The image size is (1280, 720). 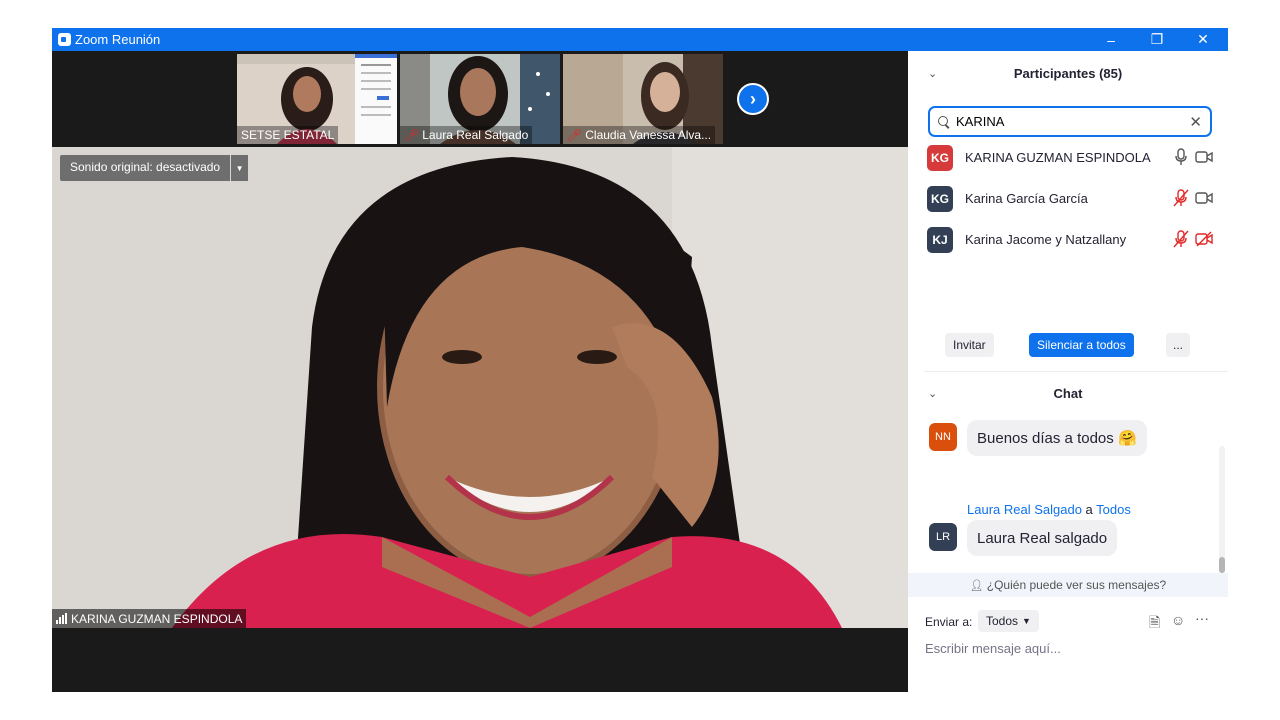 What do you see at coordinates (1204, 239) in the screenshot?
I see `video-off-icon` at bounding box center [1204, 239].